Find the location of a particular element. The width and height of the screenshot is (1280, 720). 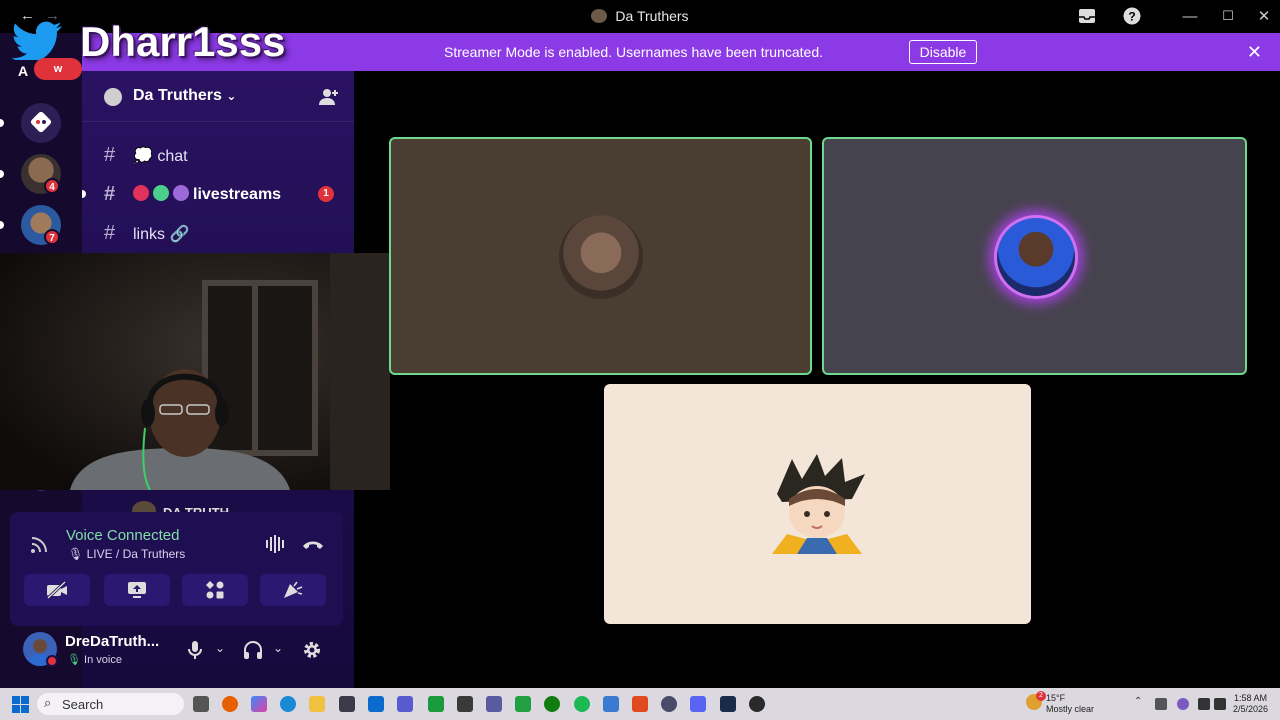

camera-off-button is located at coordinates (57, 590).